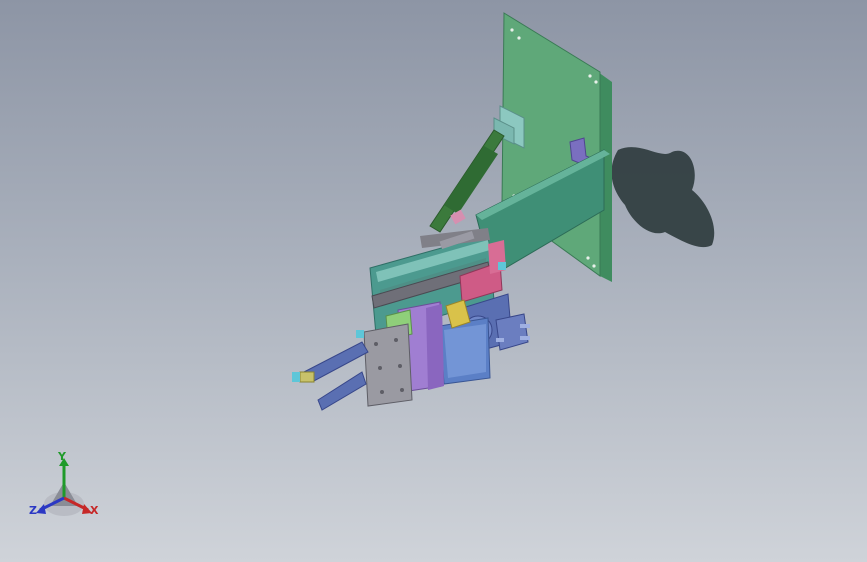 This screenshot has width=867, height=562. Describe the element at coordinates (66, 486) in the screenshot. I see `orientation-triad: Y Z X` at that location.